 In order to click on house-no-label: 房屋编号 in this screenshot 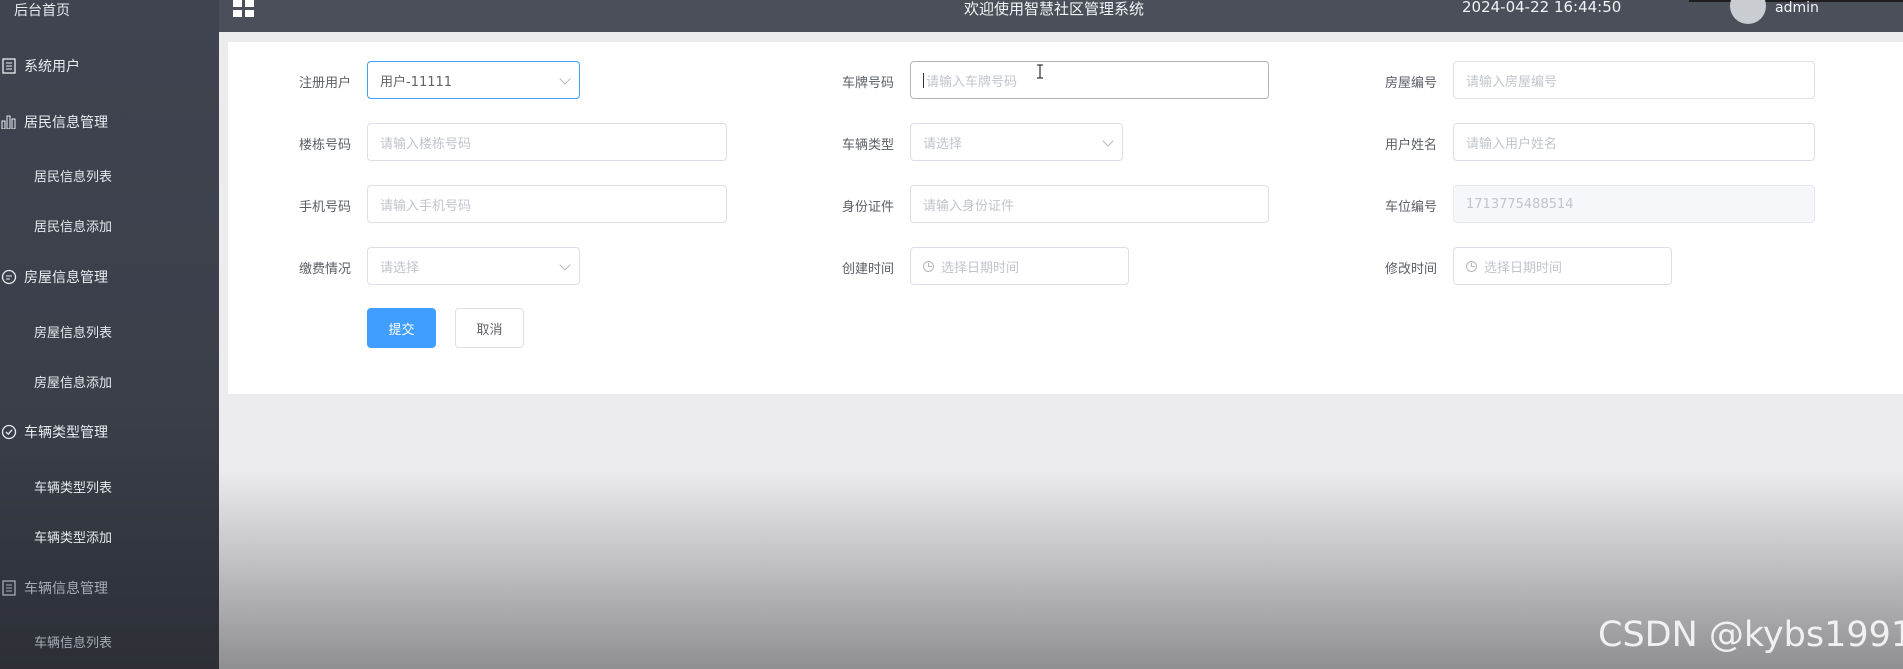, I will do `click(1411, 83)`.